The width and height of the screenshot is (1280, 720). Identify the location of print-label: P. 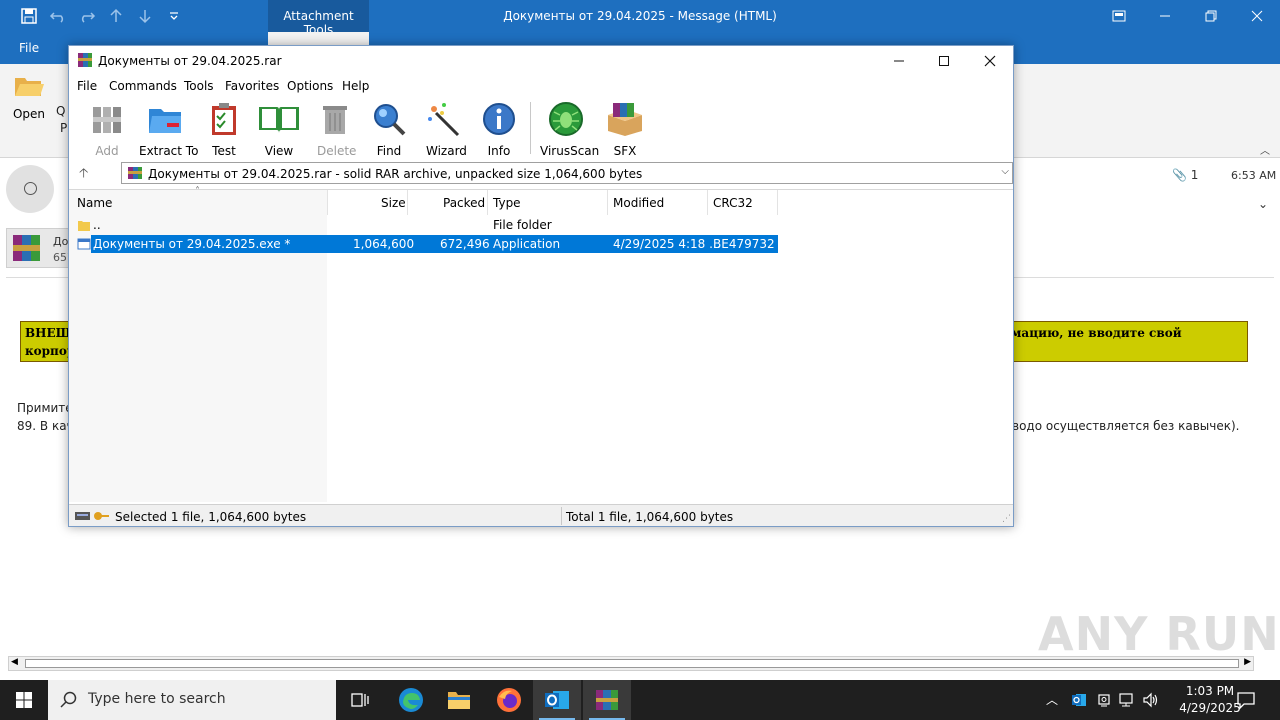
(63, 128).